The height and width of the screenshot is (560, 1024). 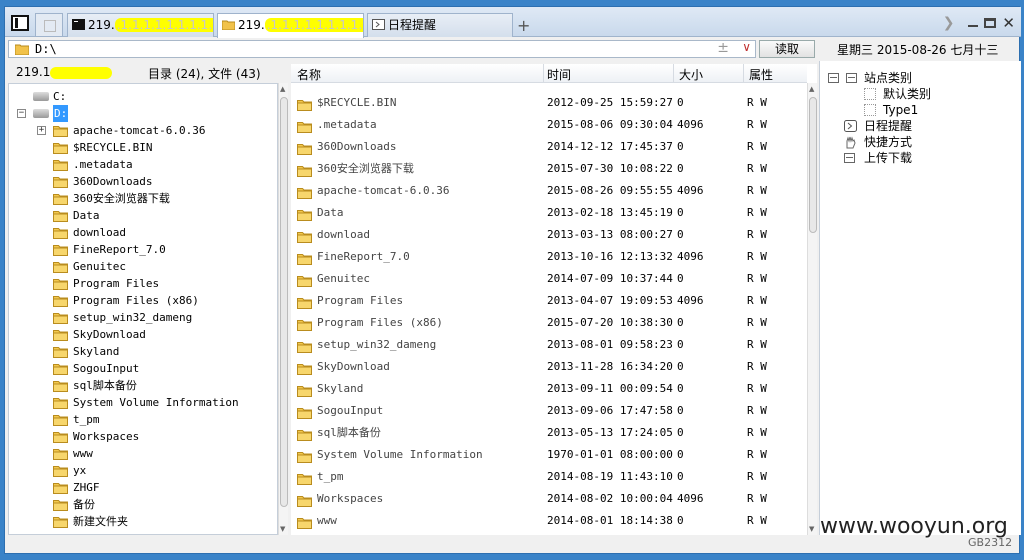 I want to click on file-row: Program Files 2013-04-07 19:09:53 4096 R W, so click(x=549, y=301).